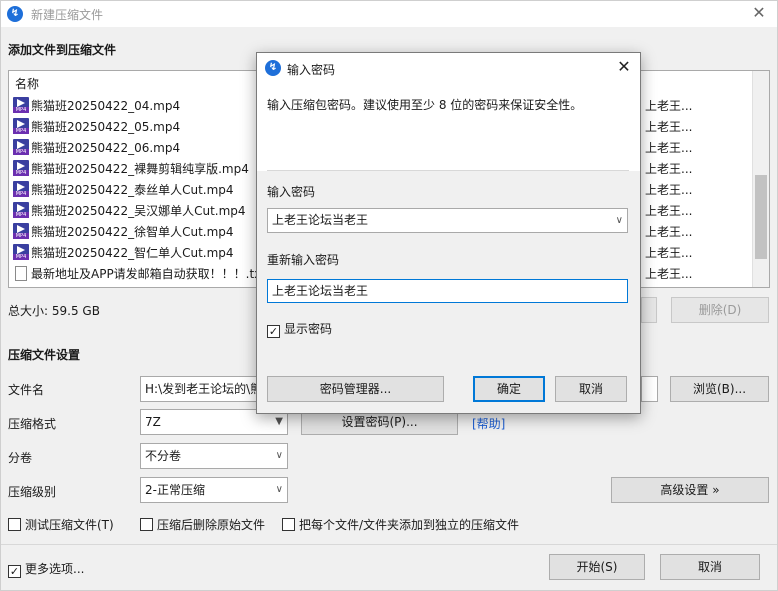  I want to click on list-item: 最新地址及APP请发邮箱自动获取！！！.txt, so click(139, 274).